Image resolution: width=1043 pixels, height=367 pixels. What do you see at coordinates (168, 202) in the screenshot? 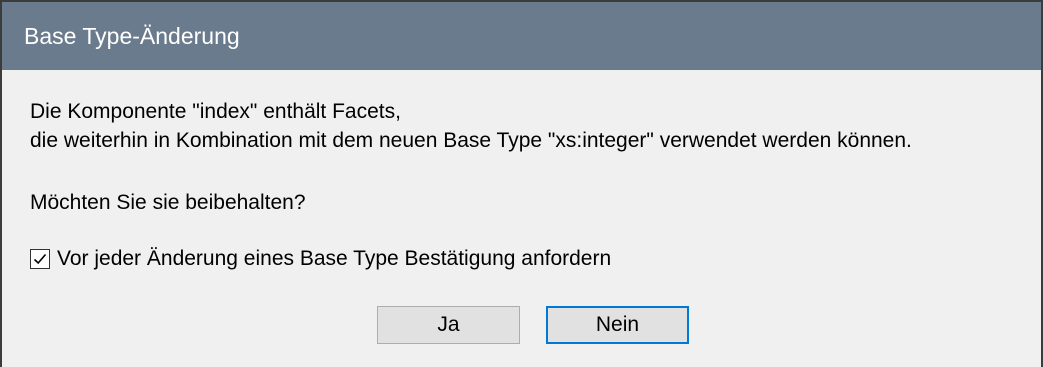
I see `question-text: Möchten Sie sie beibehalten?` at bounding box center [168, 202].